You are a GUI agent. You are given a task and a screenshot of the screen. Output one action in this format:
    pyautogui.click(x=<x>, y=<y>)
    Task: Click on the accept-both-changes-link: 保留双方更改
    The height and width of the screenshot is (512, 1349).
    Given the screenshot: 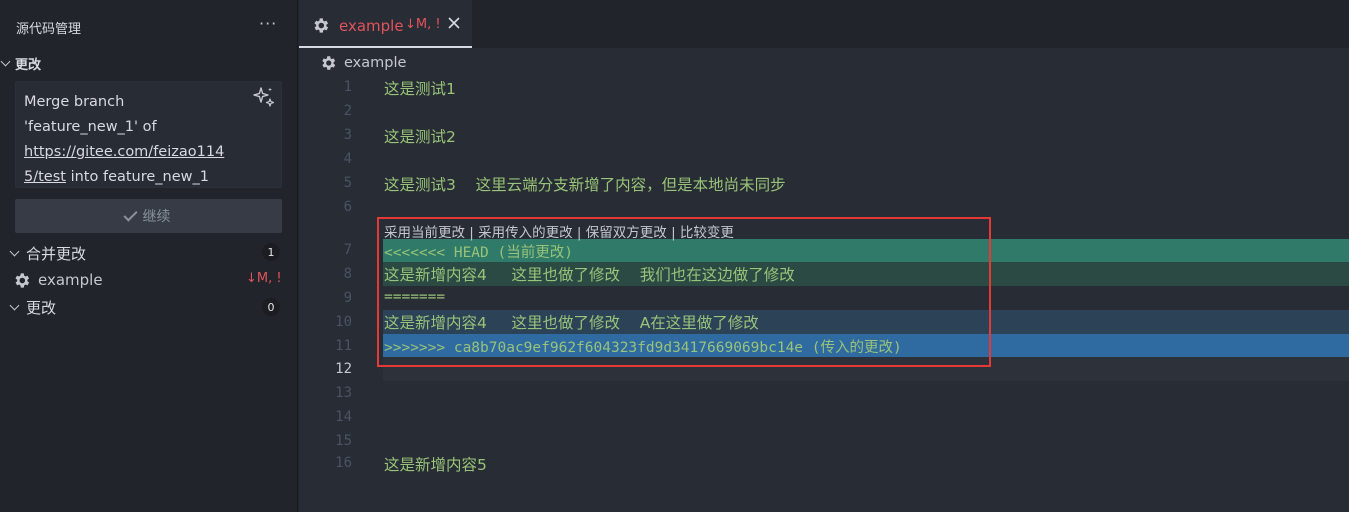 What is the action you would take?
    pyautogui.click(x=626, y=233)
    